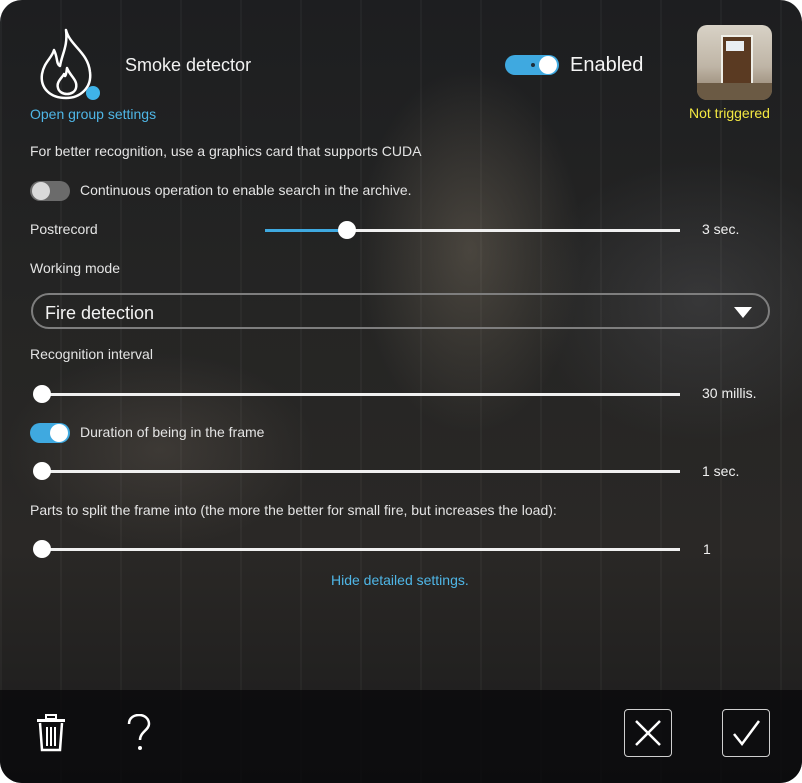 The width and height of the screenshot is (802, 783). Describe the element at coordinates (64, 229) in the screenshot. I see `postrecord-label: Postrecord` at that location.